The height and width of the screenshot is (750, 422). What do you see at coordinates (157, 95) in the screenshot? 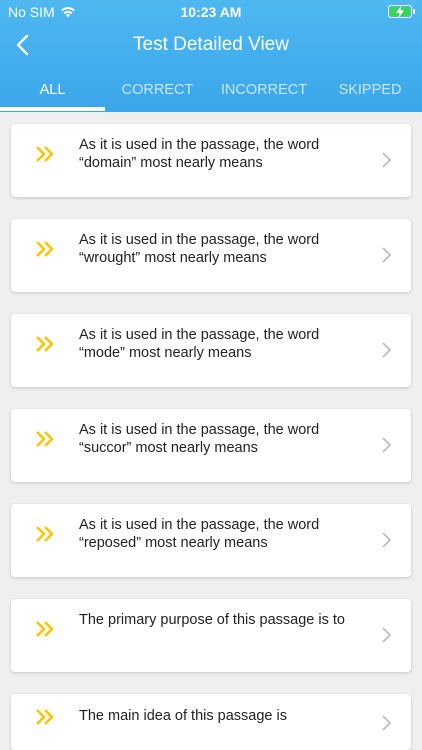
I see `tab-correct: CORRECT` at bounding box center [157, 95].